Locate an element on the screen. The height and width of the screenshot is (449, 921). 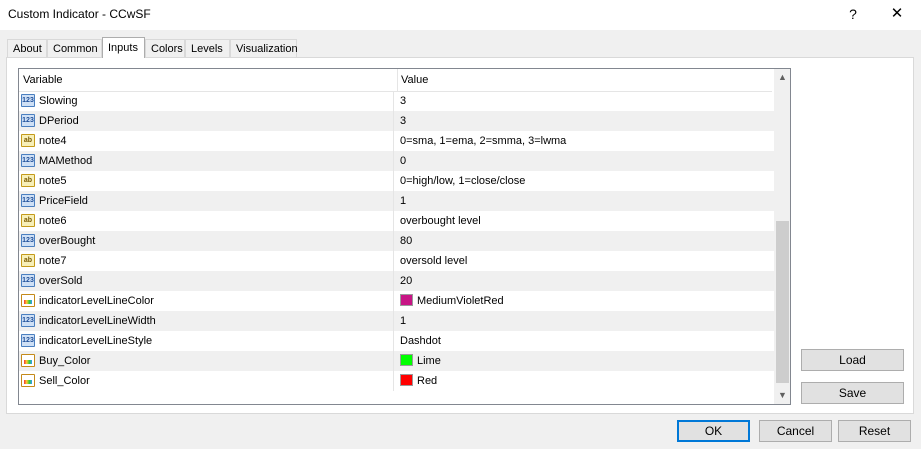
input-value-text: MediumVioletRed is located at coordinates (460, 301).